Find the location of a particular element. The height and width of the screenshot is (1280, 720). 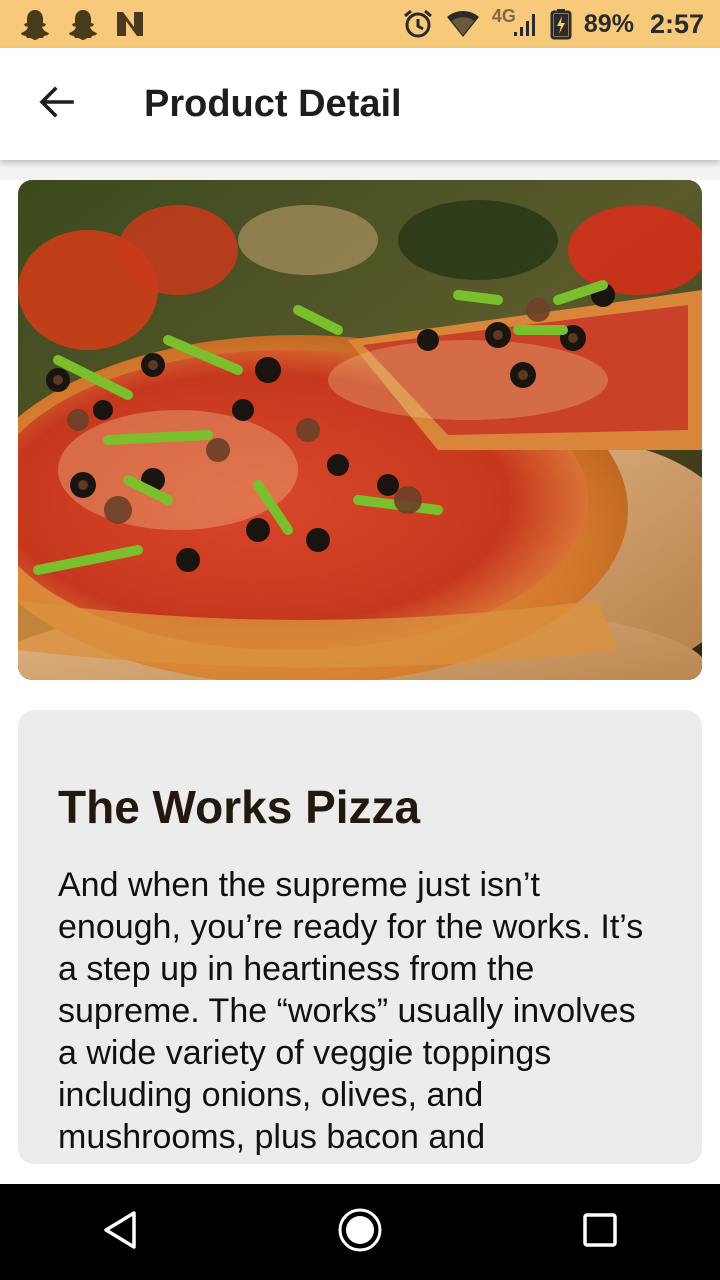

content-top-strip is located at coordinates (360, 170).